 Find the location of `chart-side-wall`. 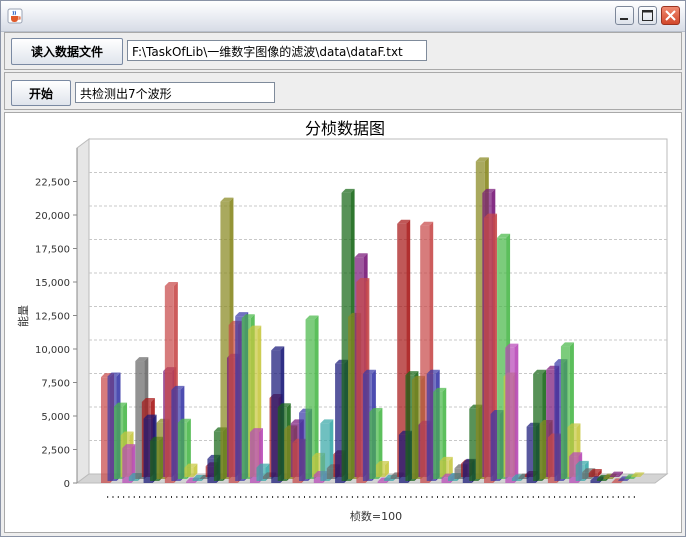

chart-side-wall is located at coordinates (83, 311).